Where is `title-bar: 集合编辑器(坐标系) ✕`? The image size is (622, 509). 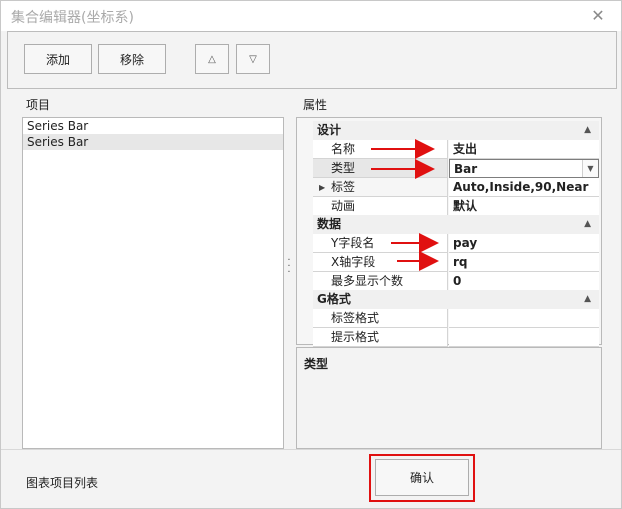
title-bar: 集合编辑器(坐标系) ✕ is located at coordinates (311, 16).